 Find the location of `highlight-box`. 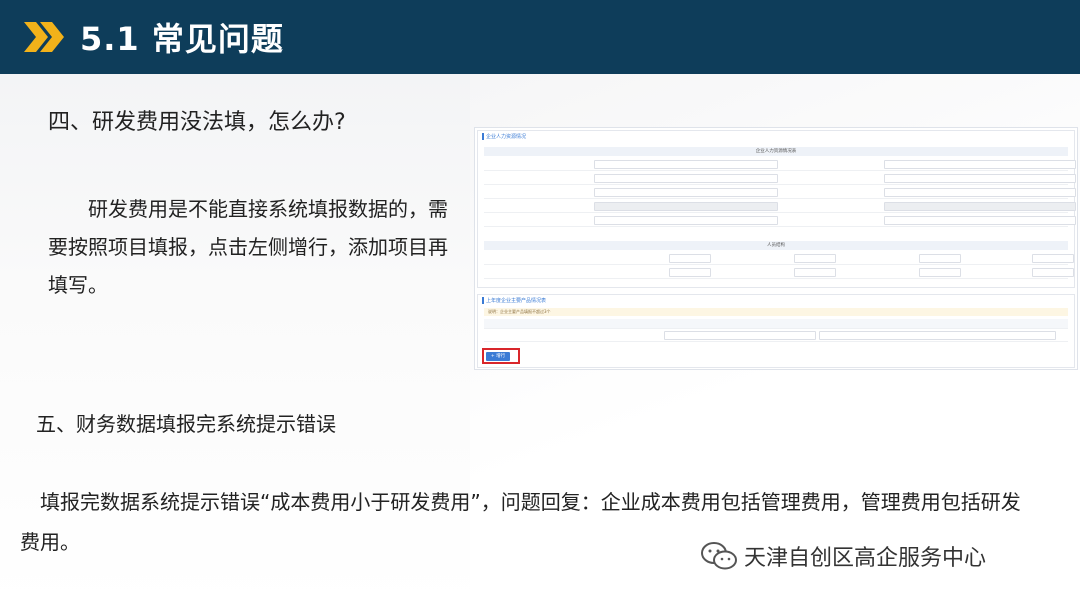

highlight-box is located at coordinates (501, 356).